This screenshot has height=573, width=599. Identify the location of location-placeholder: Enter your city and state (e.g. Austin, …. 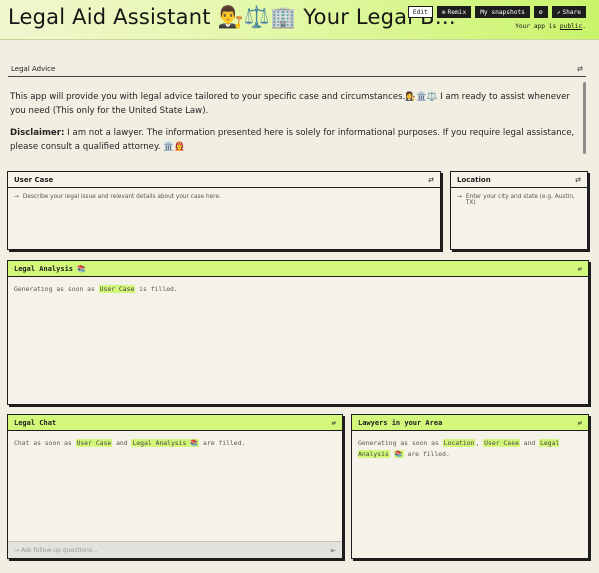
(520, 200).